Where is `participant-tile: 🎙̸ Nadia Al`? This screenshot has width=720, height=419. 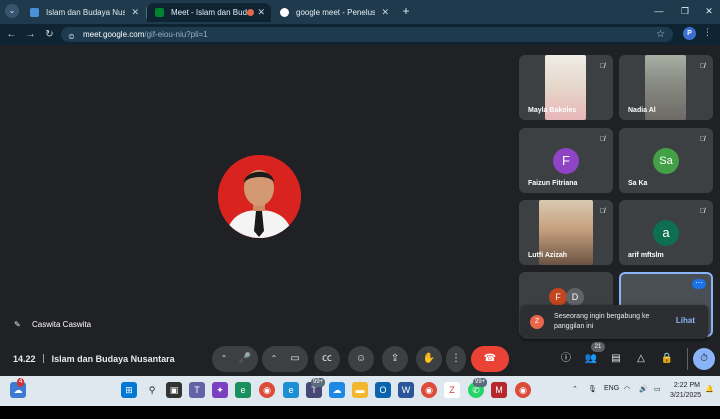 participant-tile: 🎙̸ Nadia Al is located at coordinates (666, 87).